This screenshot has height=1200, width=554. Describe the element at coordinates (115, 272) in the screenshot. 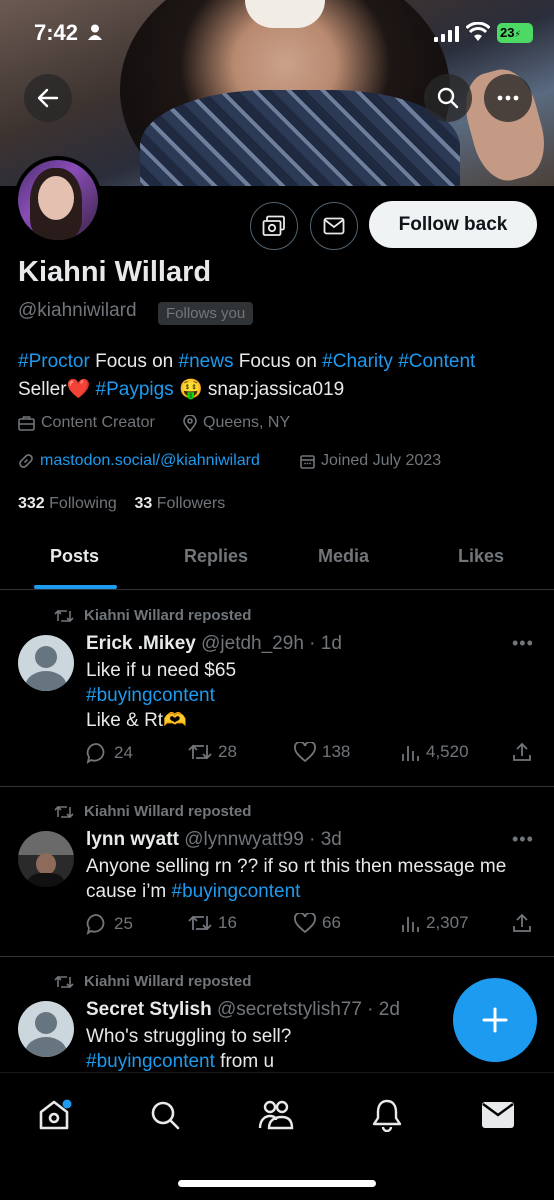

I see `profile-name: Kiahni Willard` at that location.